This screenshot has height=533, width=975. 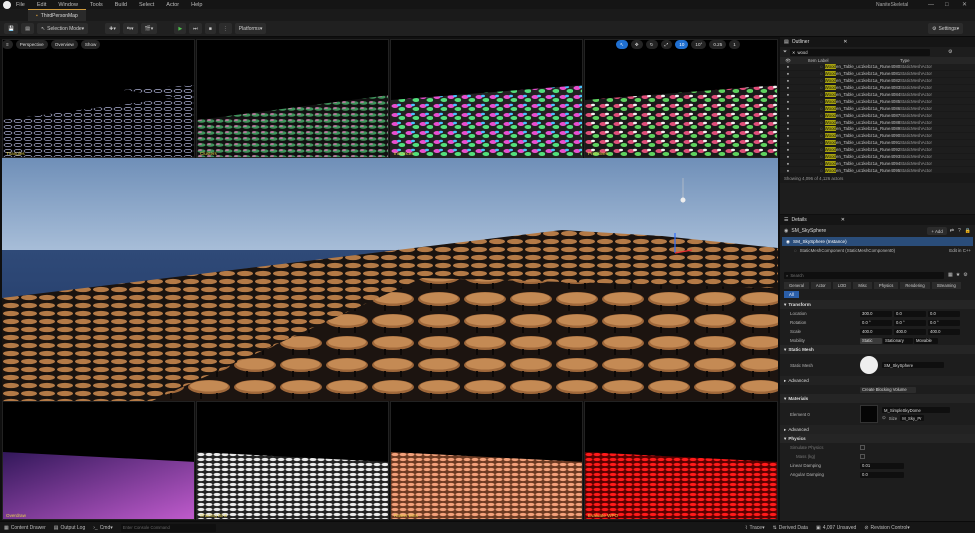 What do you see at coordinates (825, 313) in the screenshot?
I see `location-label: Location` at bounding box center [825, 313].